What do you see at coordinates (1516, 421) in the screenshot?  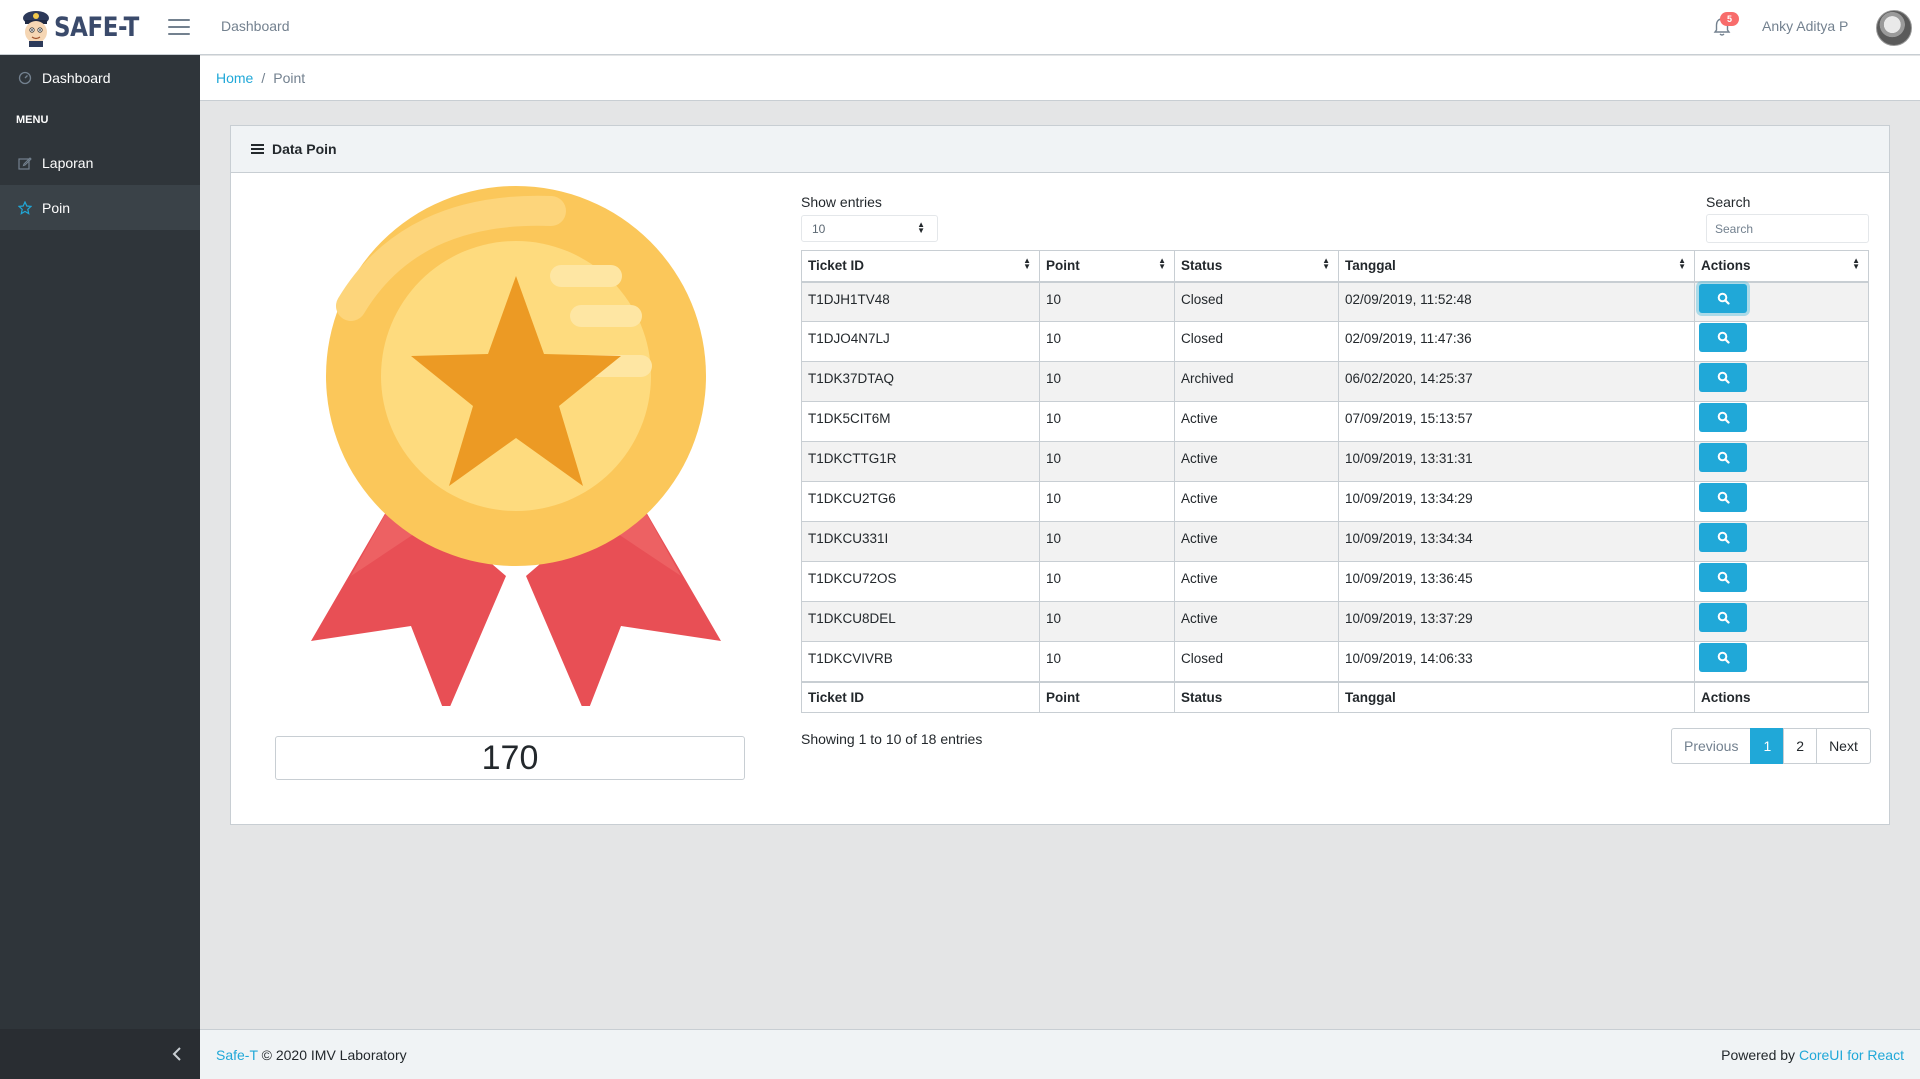 I see `cell-tanggal: 07/09/2019, 15:13:57` at bounding box center [1516, 421].